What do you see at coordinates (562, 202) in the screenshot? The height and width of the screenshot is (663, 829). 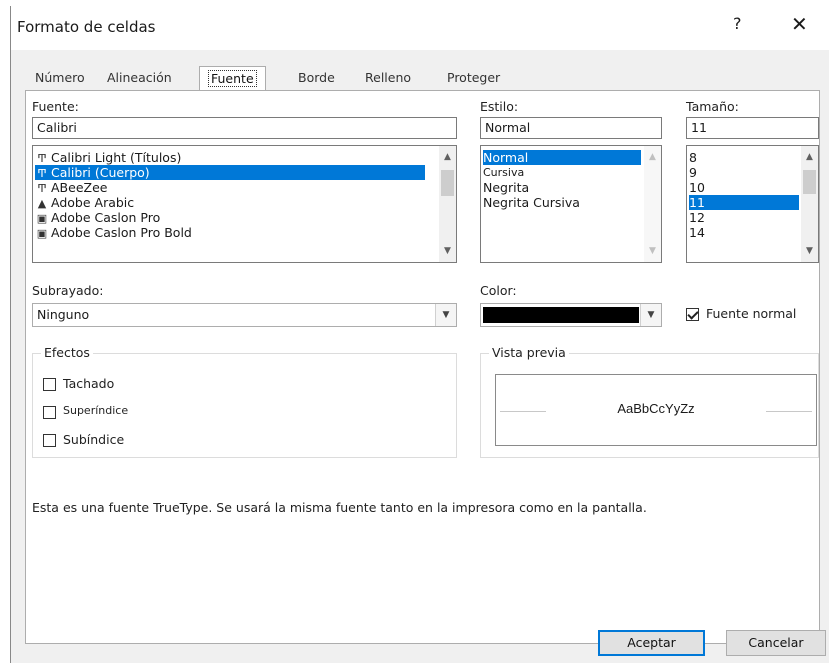 I see `style-list-item: Negrita Cursiva` at bounding box center [562, 202].